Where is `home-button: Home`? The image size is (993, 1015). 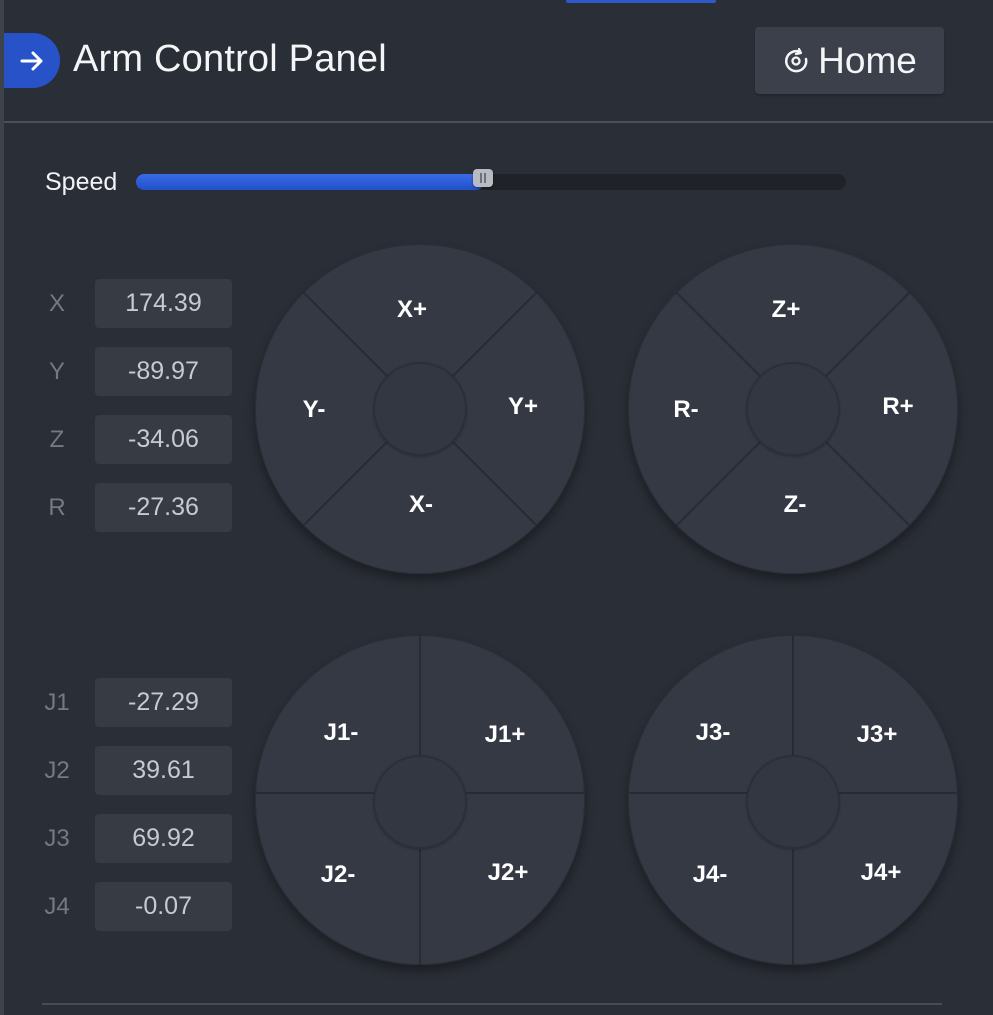
home-button: Home is located at coordinates (849, 60).